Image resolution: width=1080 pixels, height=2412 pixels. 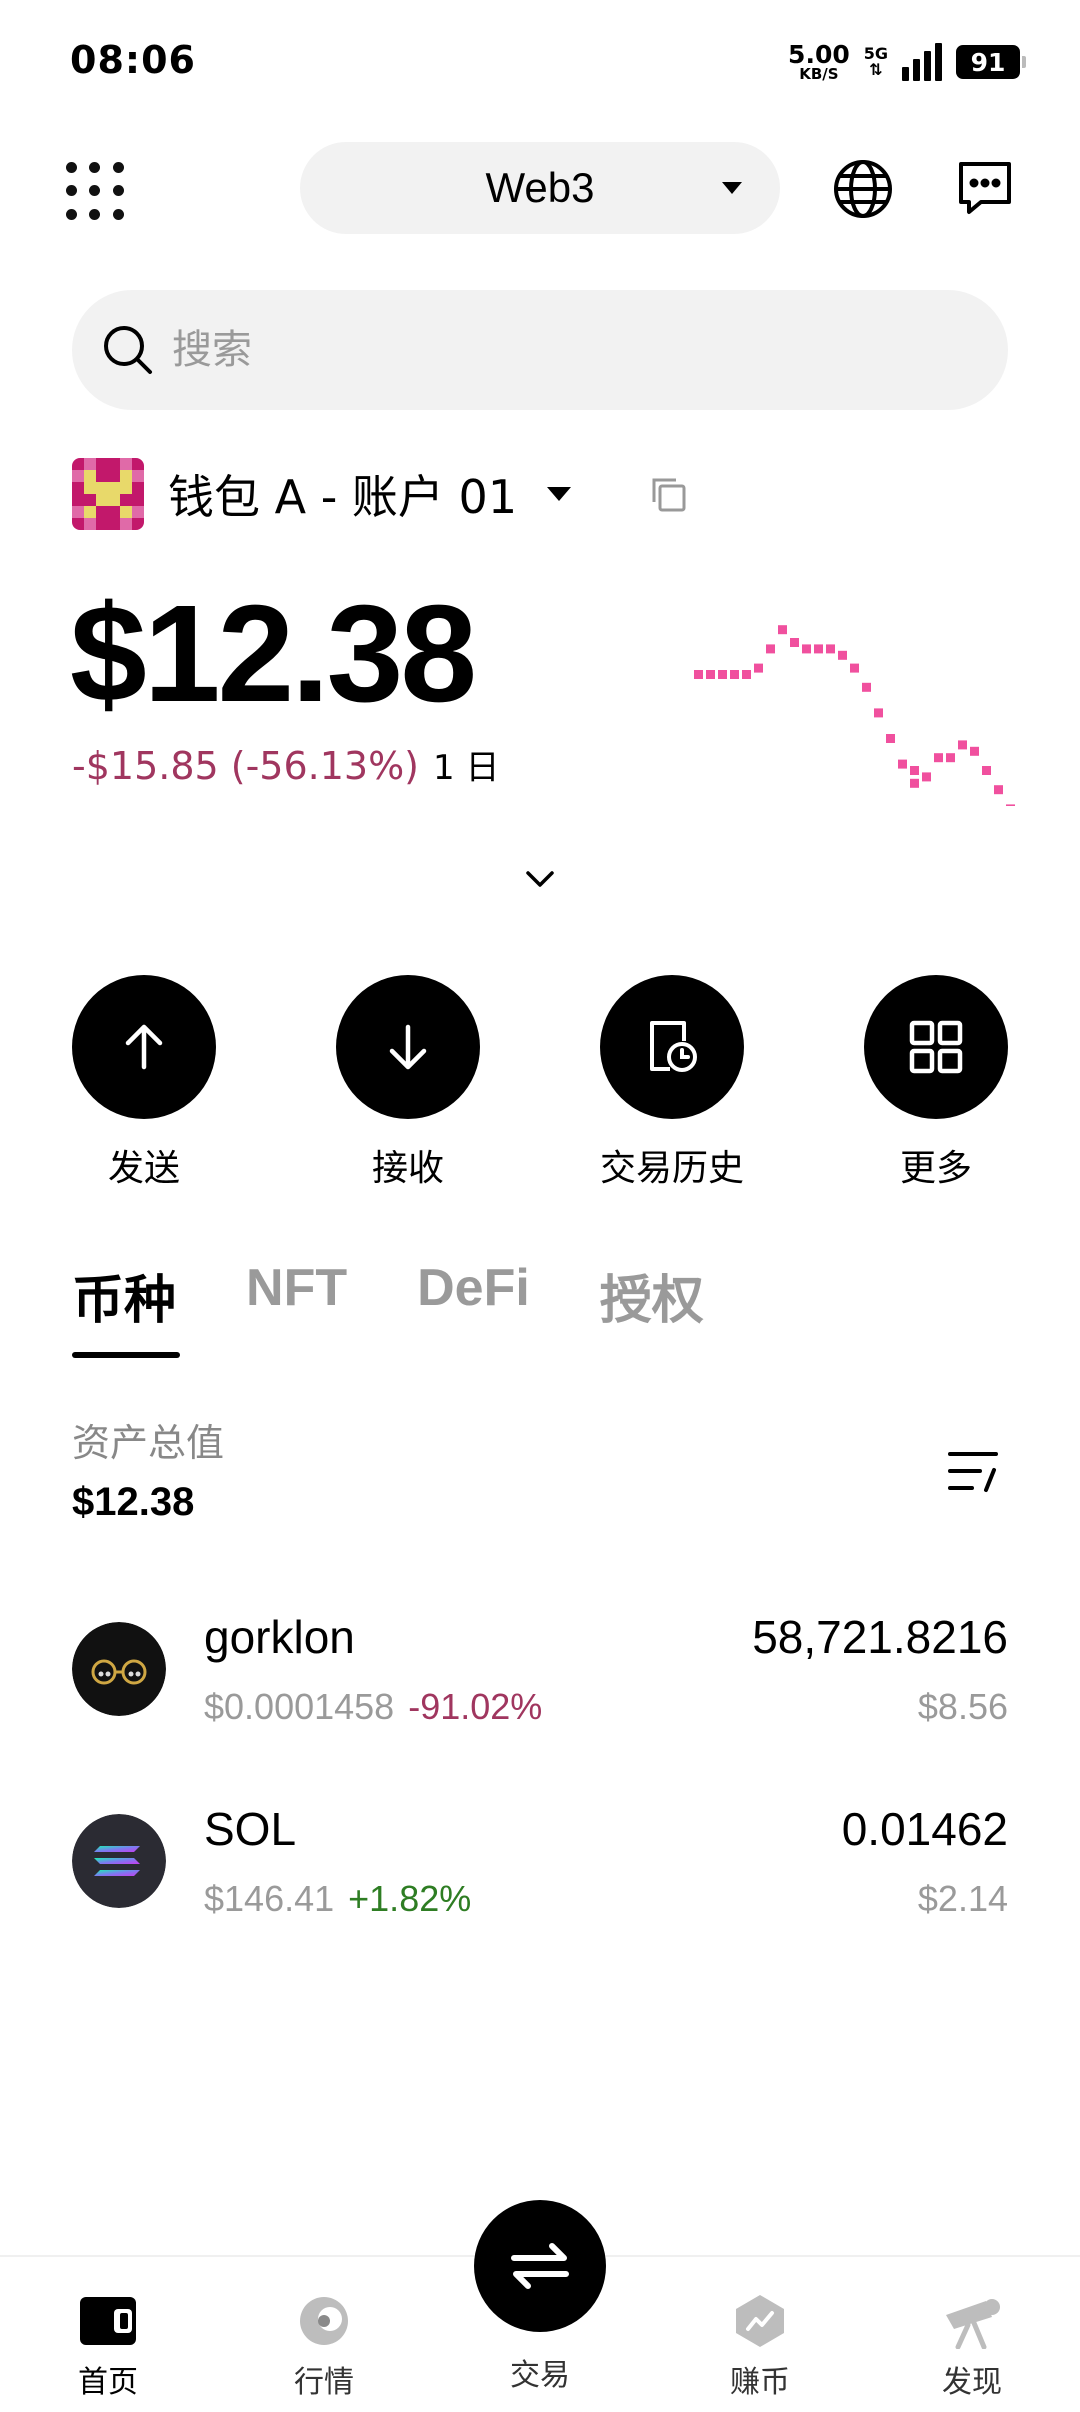 I want to click on nav-market: 行情, so click(x=324, y=2334).